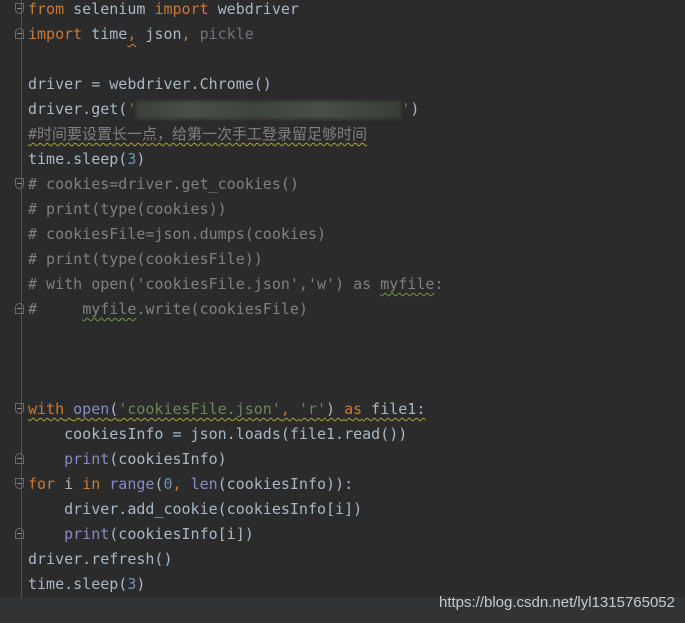 This screenshot has width=685, height=623. Describe the element at coordinates (312, 409) in the screenshot. I see `code-token: 'r'` at that location.